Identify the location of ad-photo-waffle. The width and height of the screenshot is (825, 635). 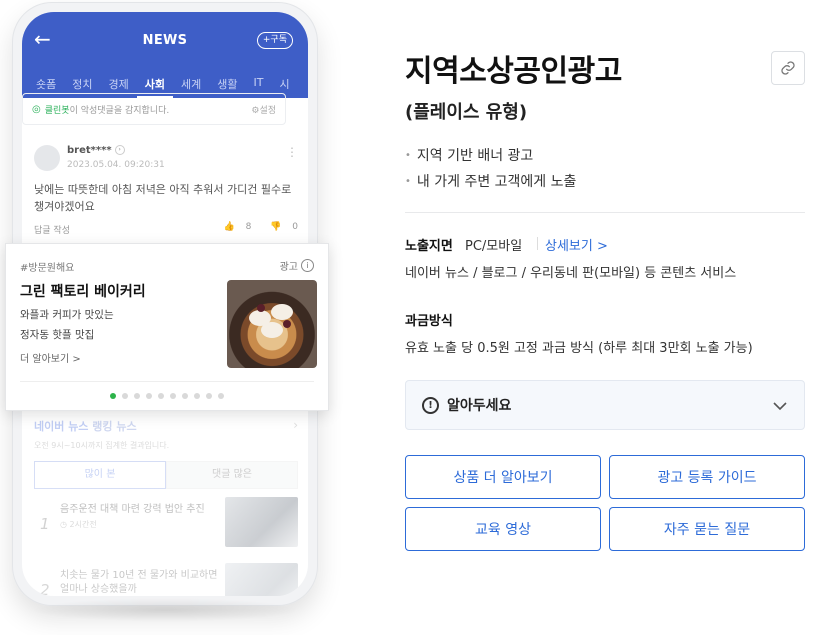
(272, 324).